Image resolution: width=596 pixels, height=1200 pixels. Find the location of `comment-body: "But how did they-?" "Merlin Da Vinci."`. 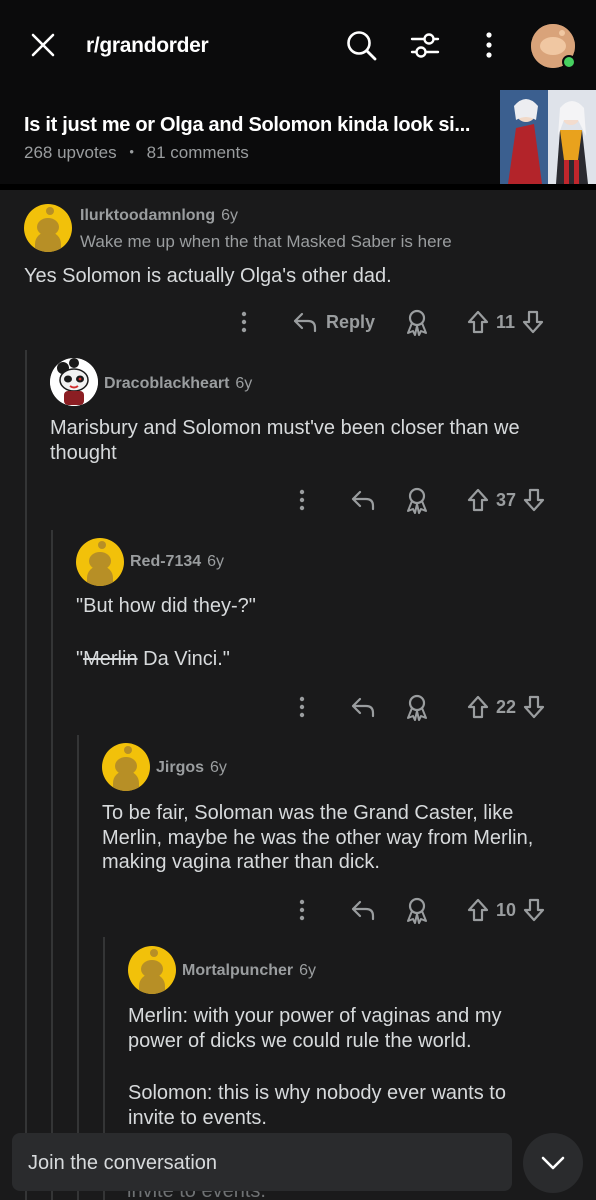

comment-body: "But how did they-?" "Merlin Da Vinci." is located at coordinates (166, 632).